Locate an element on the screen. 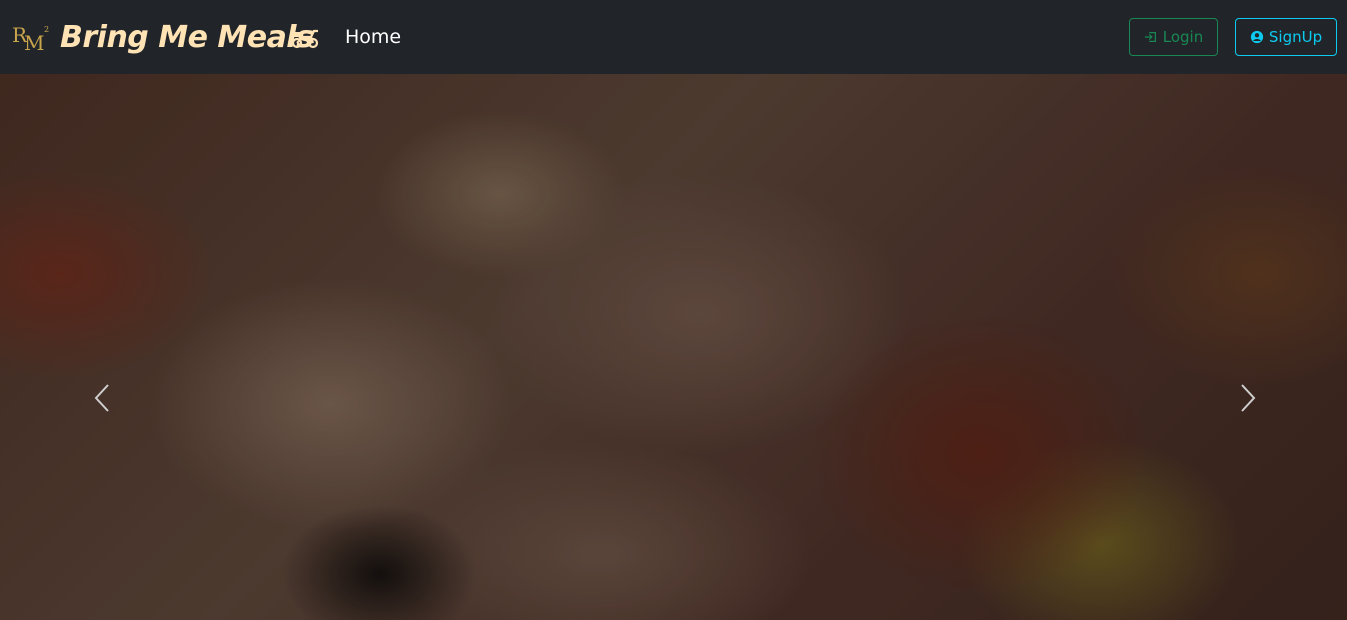 The width and height of the screenshot is (1347, 620). brand-name: Bring Me Meals is located at coordinates (187, 37).